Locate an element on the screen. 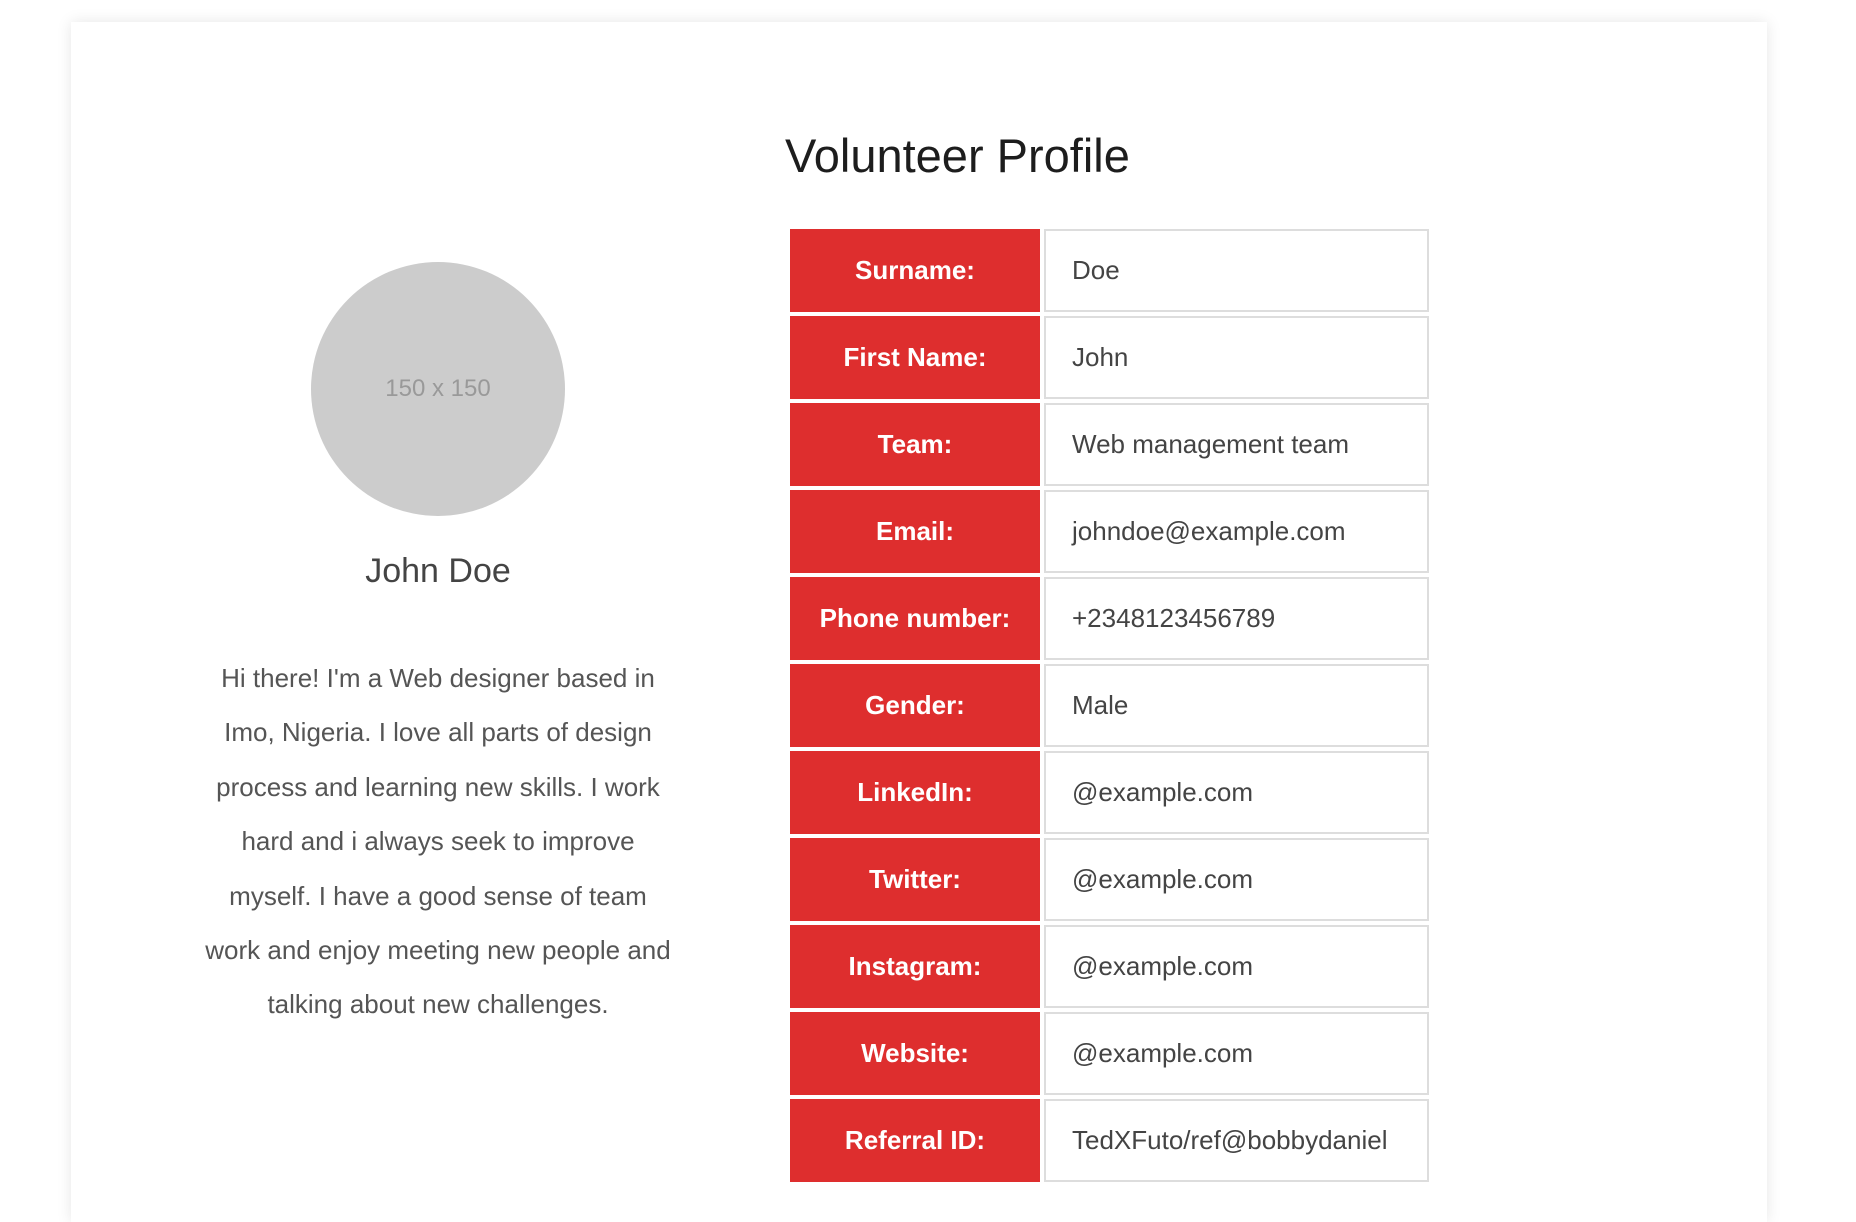  avatar-placeholder-text: 150 x 150 is located at coordinates (438, 388).